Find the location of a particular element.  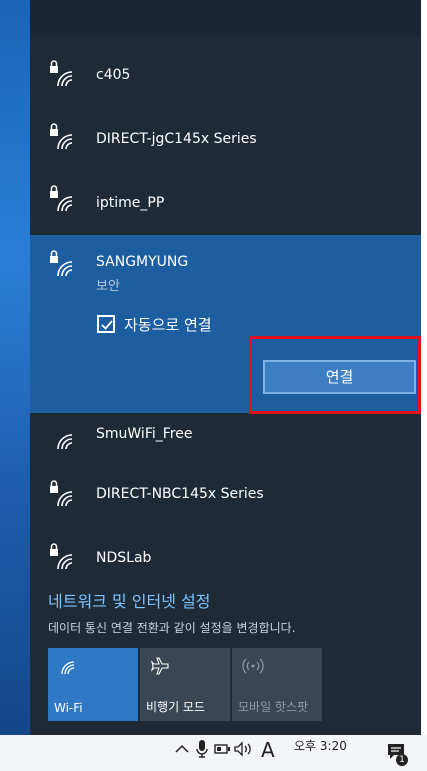

network-name: DIRECT-jgC145x Series is located at coordinates (176, 139).